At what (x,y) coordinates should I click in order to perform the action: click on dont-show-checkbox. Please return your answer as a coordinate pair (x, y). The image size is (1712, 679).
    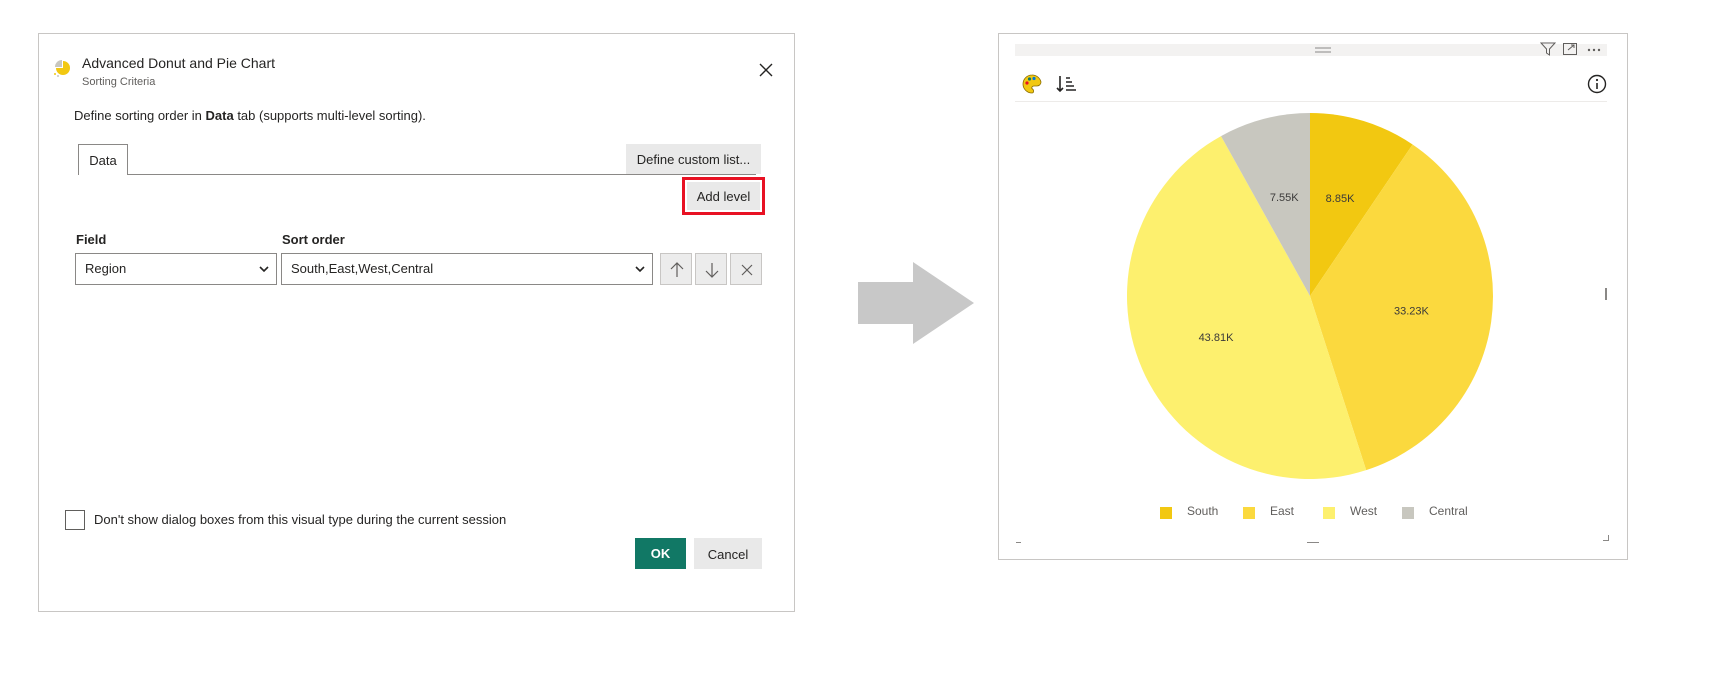
    Looking at the image, I should click on (75, 520).